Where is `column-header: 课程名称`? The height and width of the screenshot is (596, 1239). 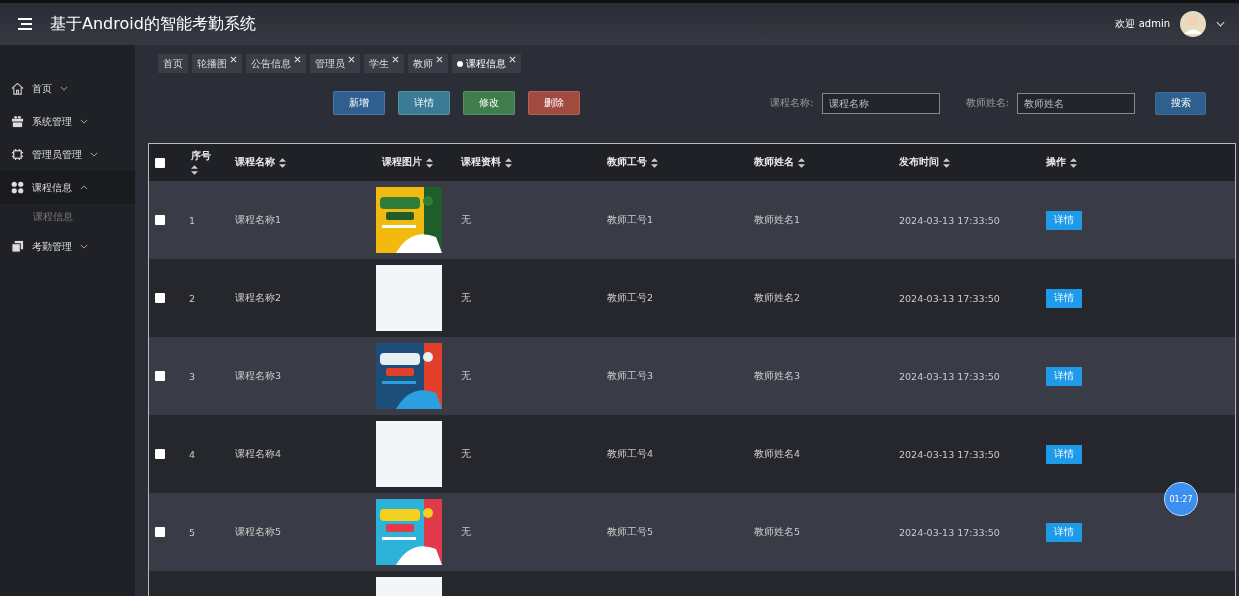
column-header: 课程名称 is located at coordinates (302, 162).